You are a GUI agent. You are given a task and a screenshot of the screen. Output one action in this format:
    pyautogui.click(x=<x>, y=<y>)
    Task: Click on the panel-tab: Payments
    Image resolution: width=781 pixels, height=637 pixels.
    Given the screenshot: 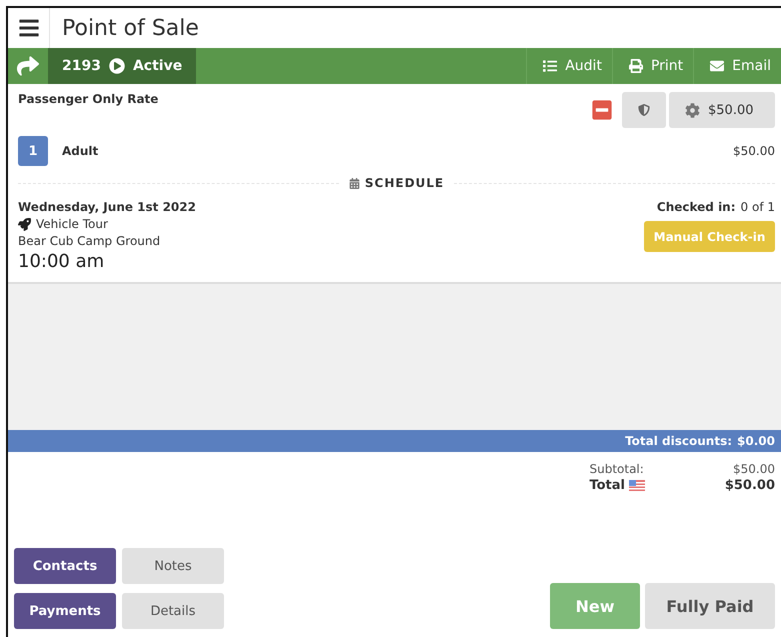 What is the action you would take?
    pyautogui.click(x=65, y=611)
    